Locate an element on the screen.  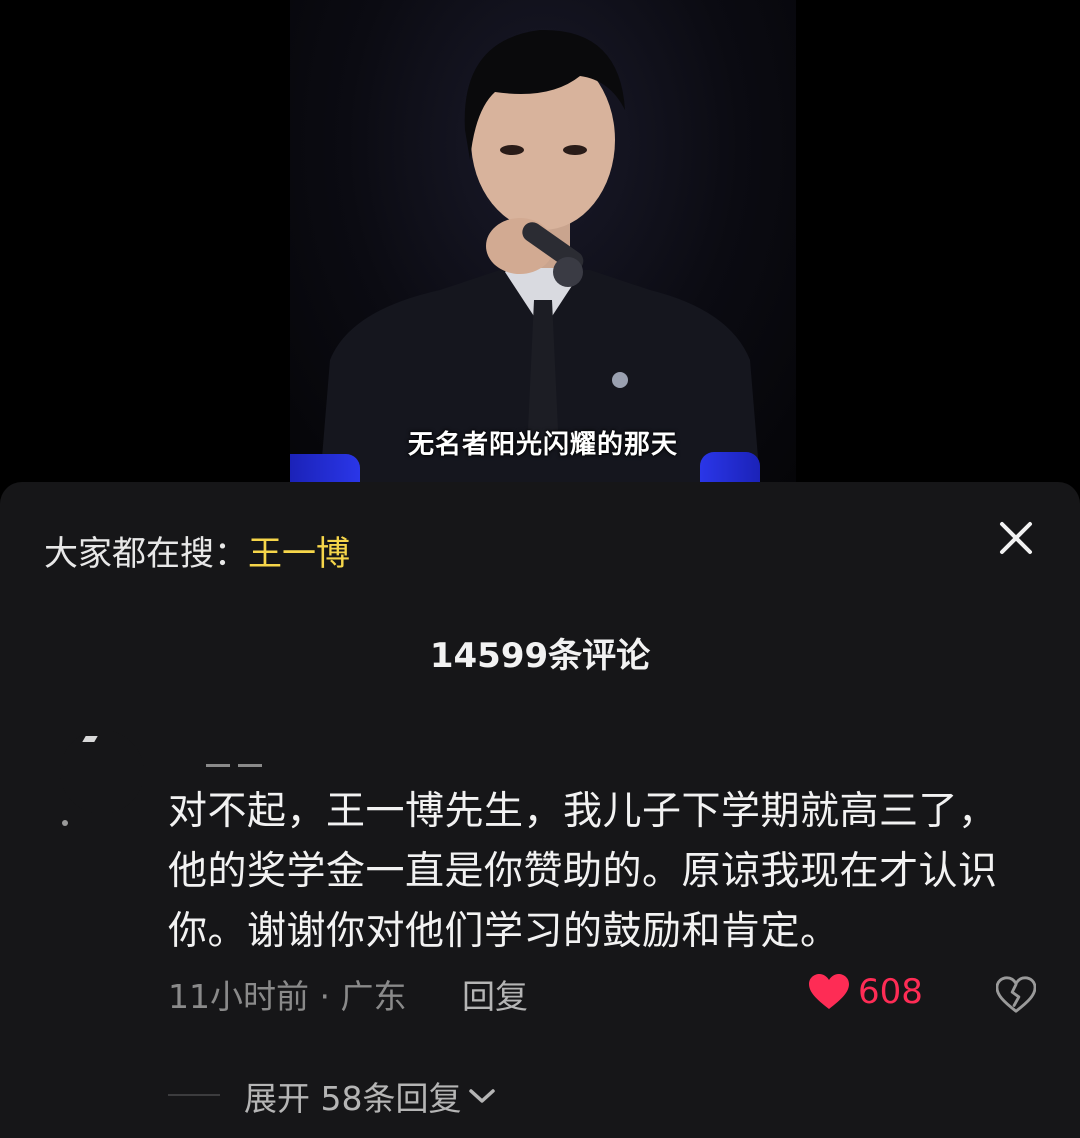
broken-heart-icon is located at coordinates (1016, 994).